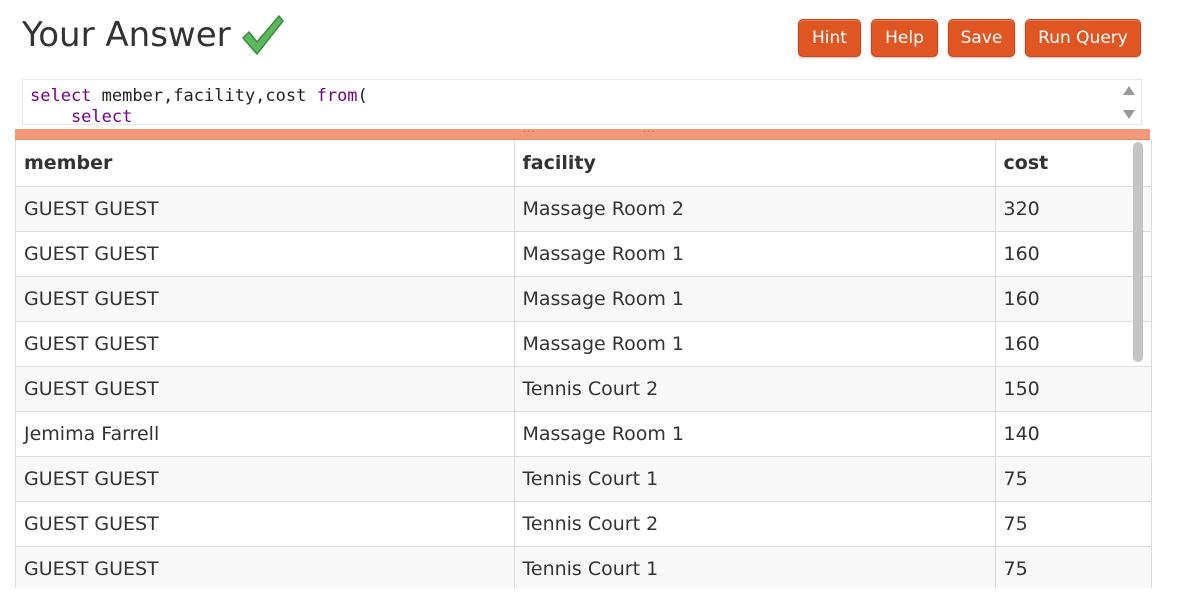 This screenshot has height=607, width=1177. I want to click on grip-right-icon: ···, so click(649, 133).